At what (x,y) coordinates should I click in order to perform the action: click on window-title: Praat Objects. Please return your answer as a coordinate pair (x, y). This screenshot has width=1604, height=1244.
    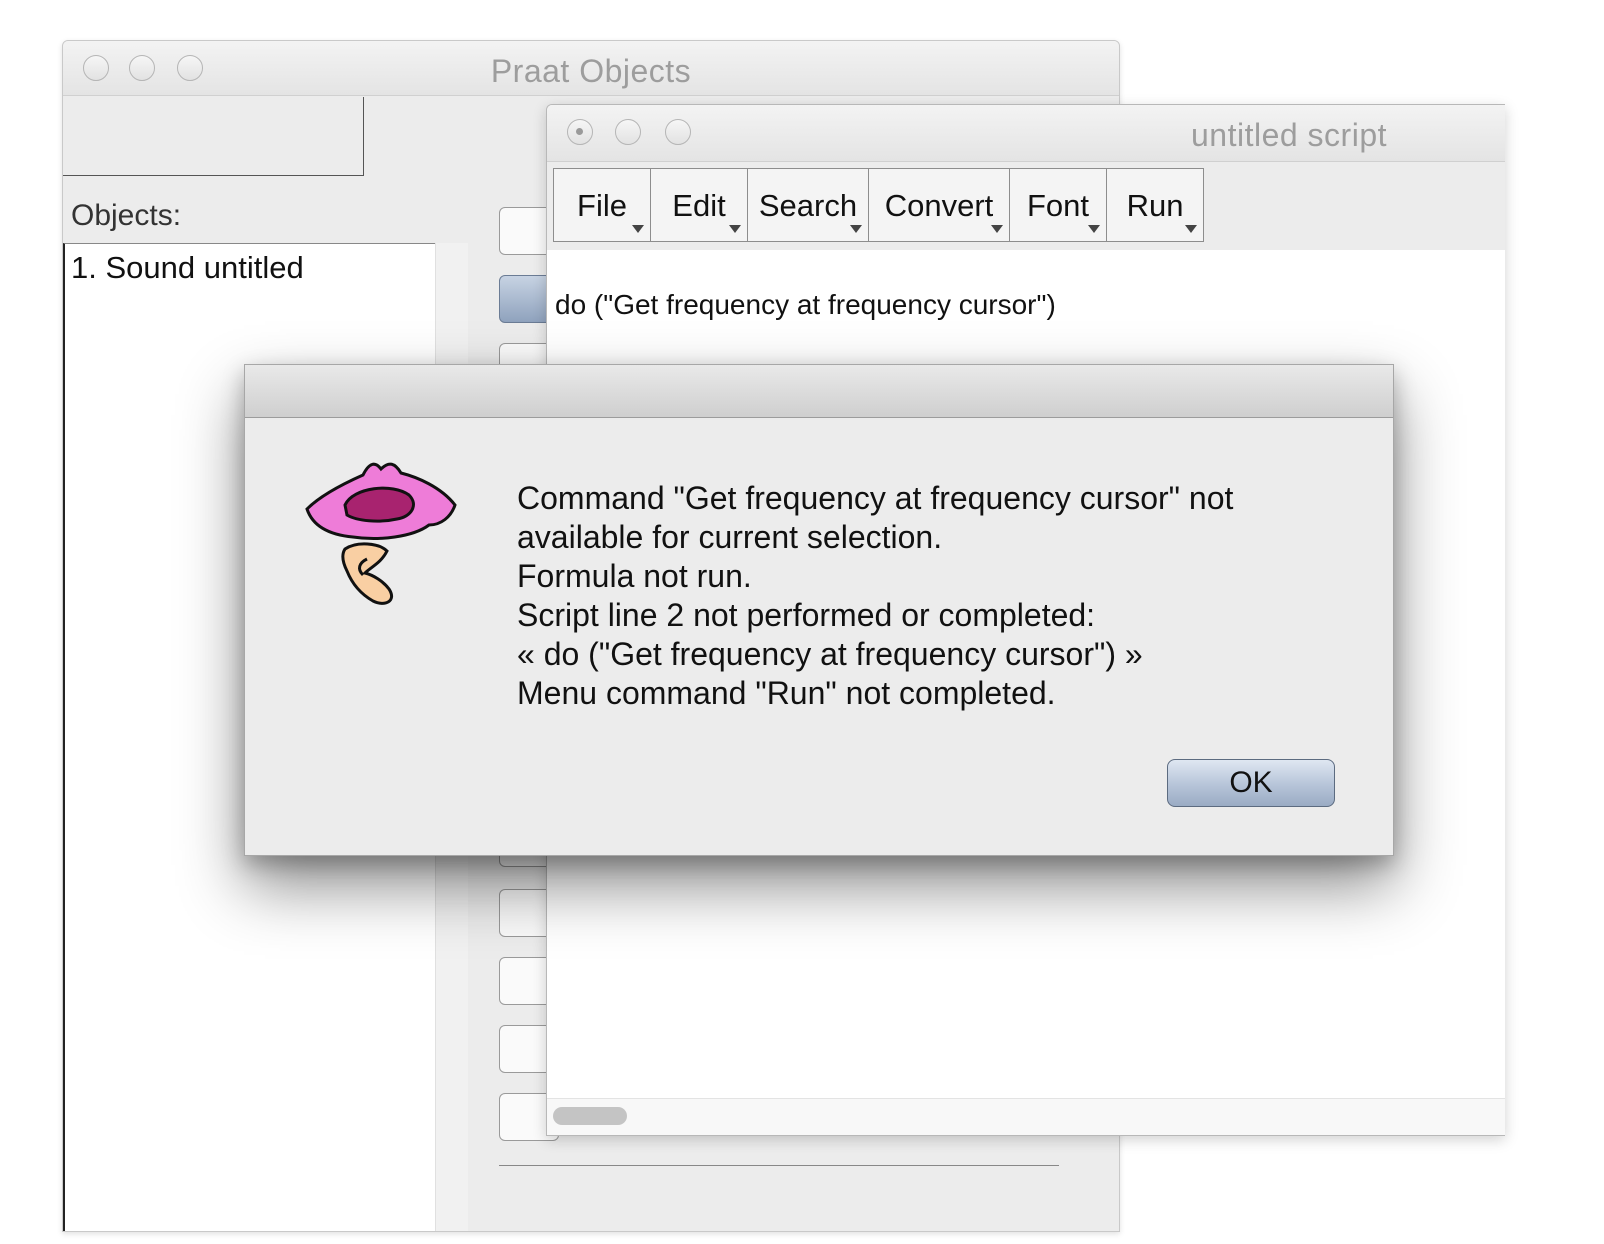
    Looking at the image, I should click on (591, 71).